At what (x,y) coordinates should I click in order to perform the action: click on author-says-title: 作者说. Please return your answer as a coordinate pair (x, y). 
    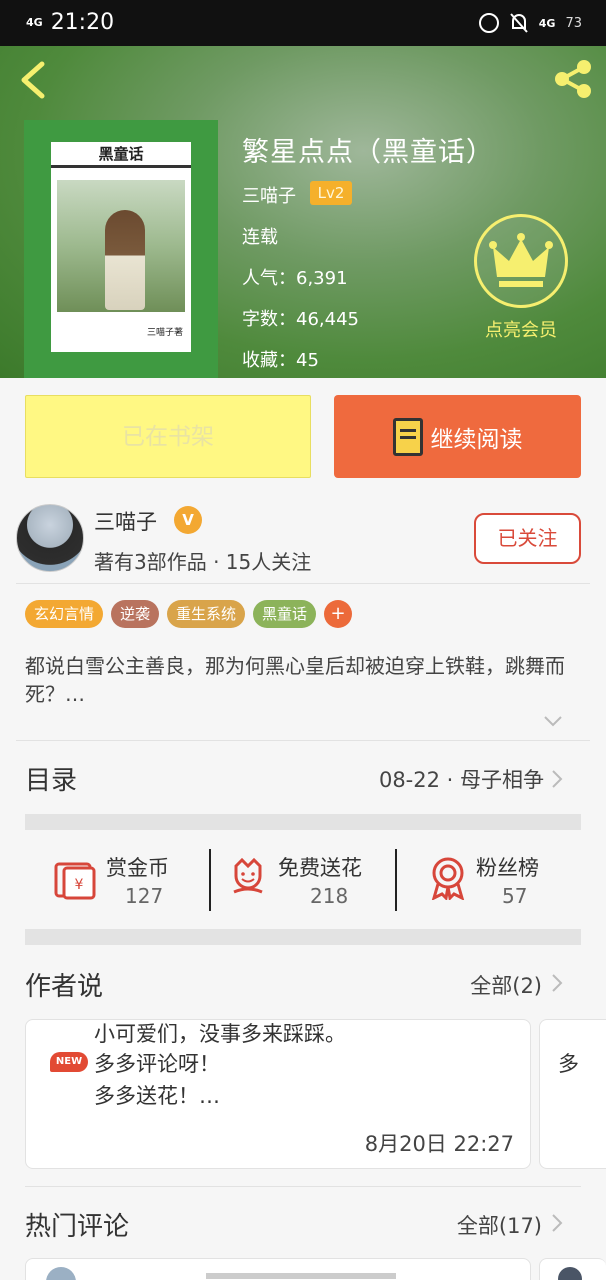
    Looking at the image, I should click on (64, 987).